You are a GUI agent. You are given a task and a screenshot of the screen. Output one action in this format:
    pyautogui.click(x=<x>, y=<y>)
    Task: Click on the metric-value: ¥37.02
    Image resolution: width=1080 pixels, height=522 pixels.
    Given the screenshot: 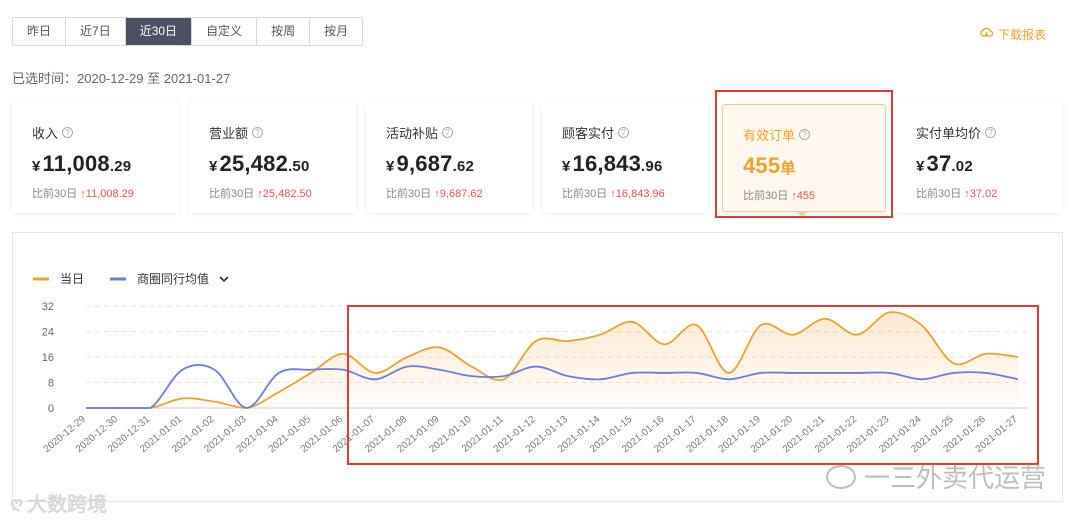 What is the action you would take?
    pyautogui.click(x=944, y=163)
    